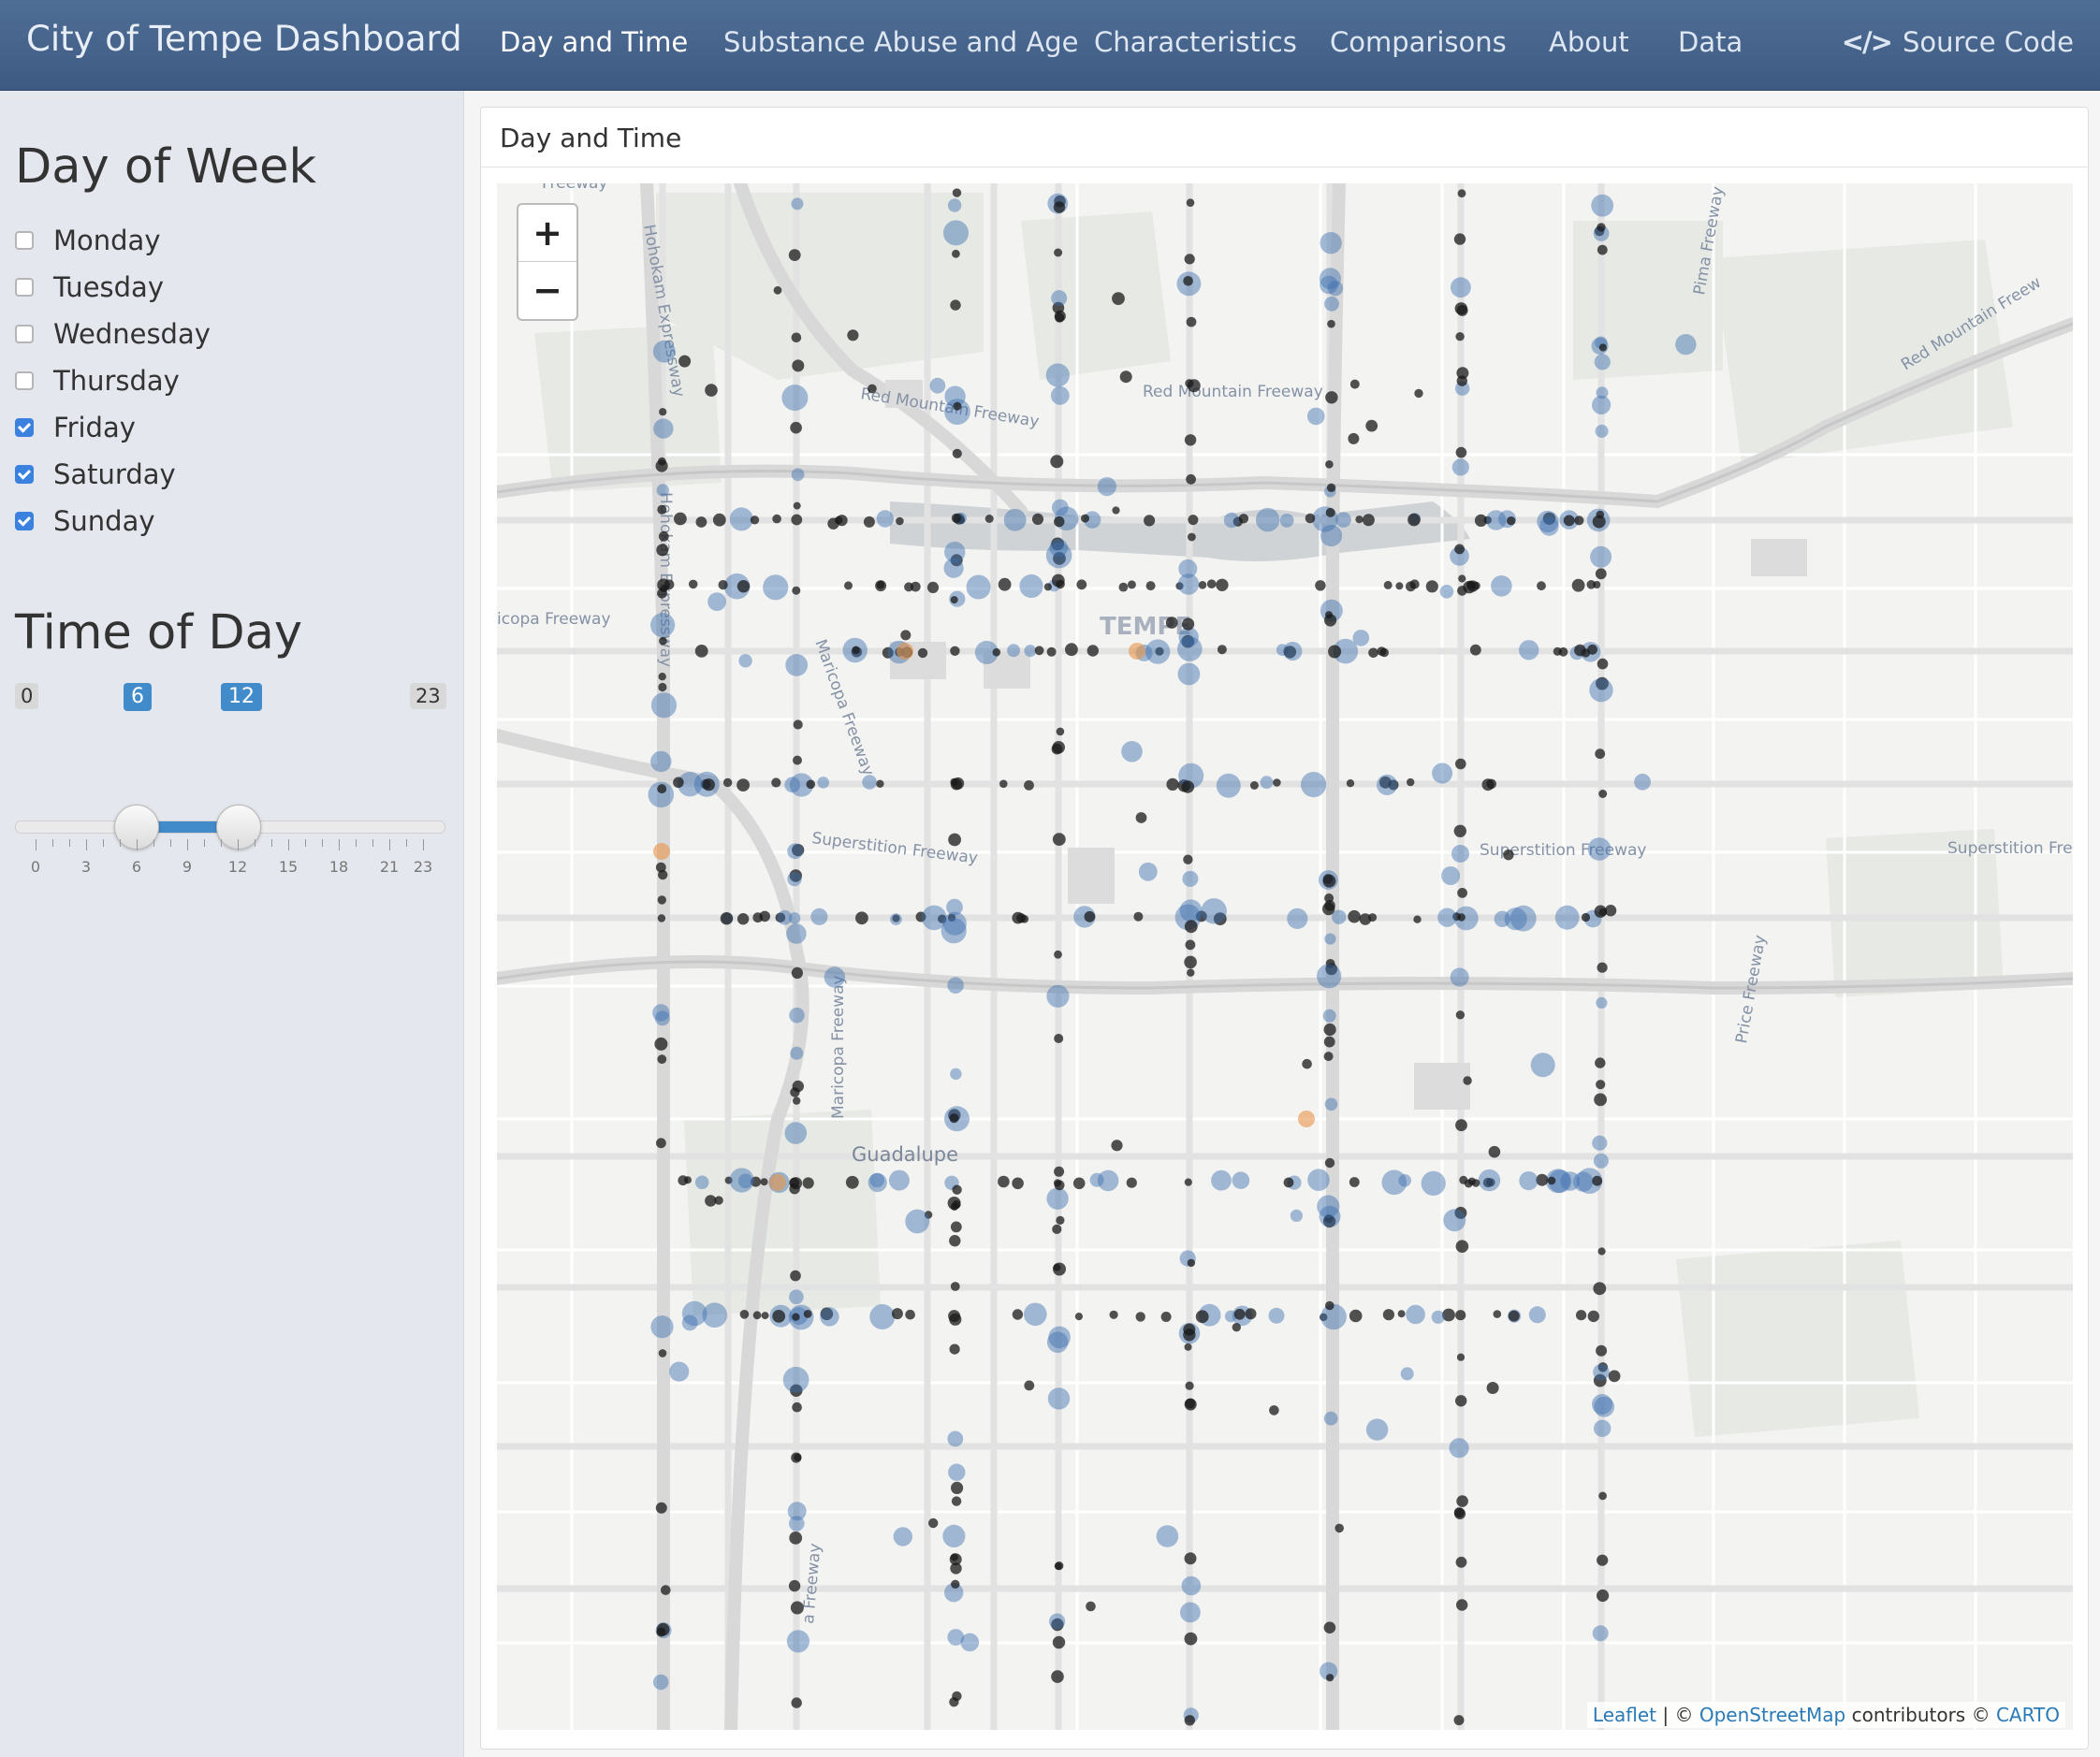 The height and width of the screenshot is (1757, 2100). What do you see at coordinates (1710, 42) in the screenshot?
I see `tab-data: Data` at bounding box center [1710, 42].